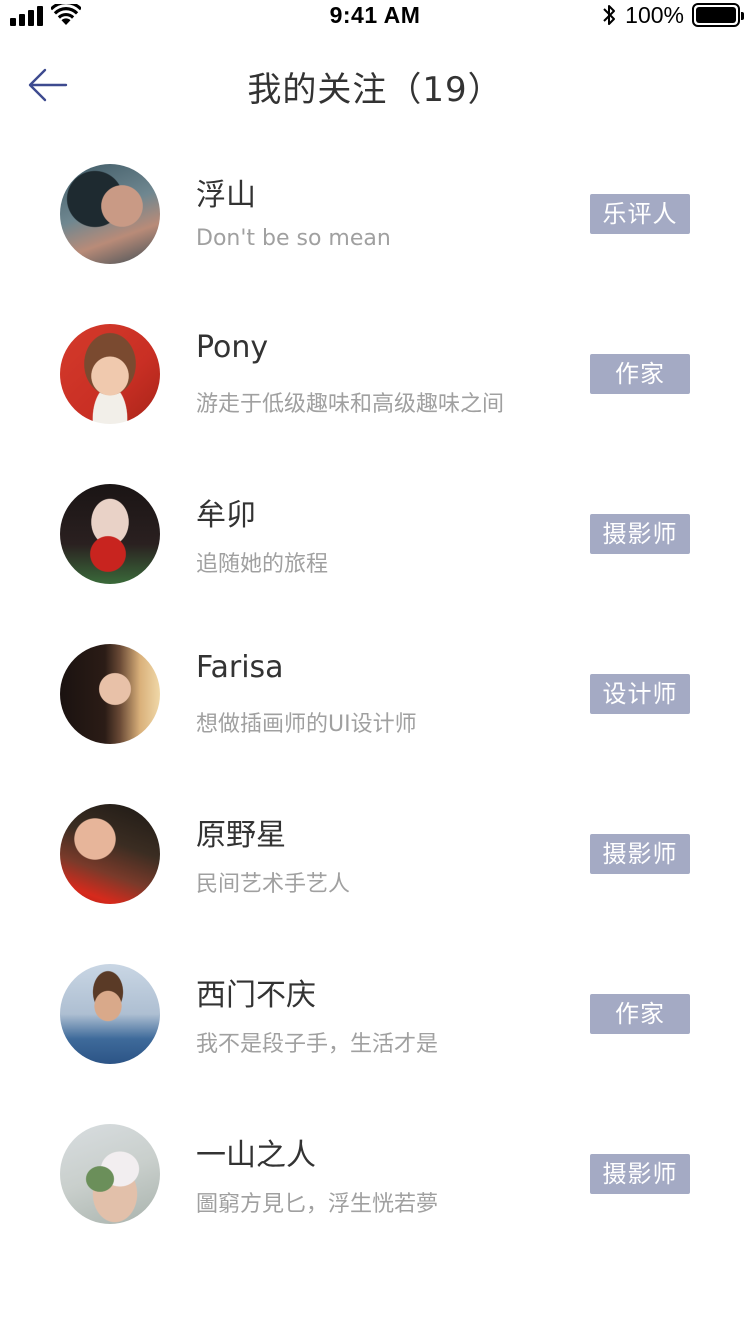 This screenshot has height=1334, width=750. Describe the element at coordinates (226, 515) in the screenshot. I see `user-name: 牟卯` at that location.